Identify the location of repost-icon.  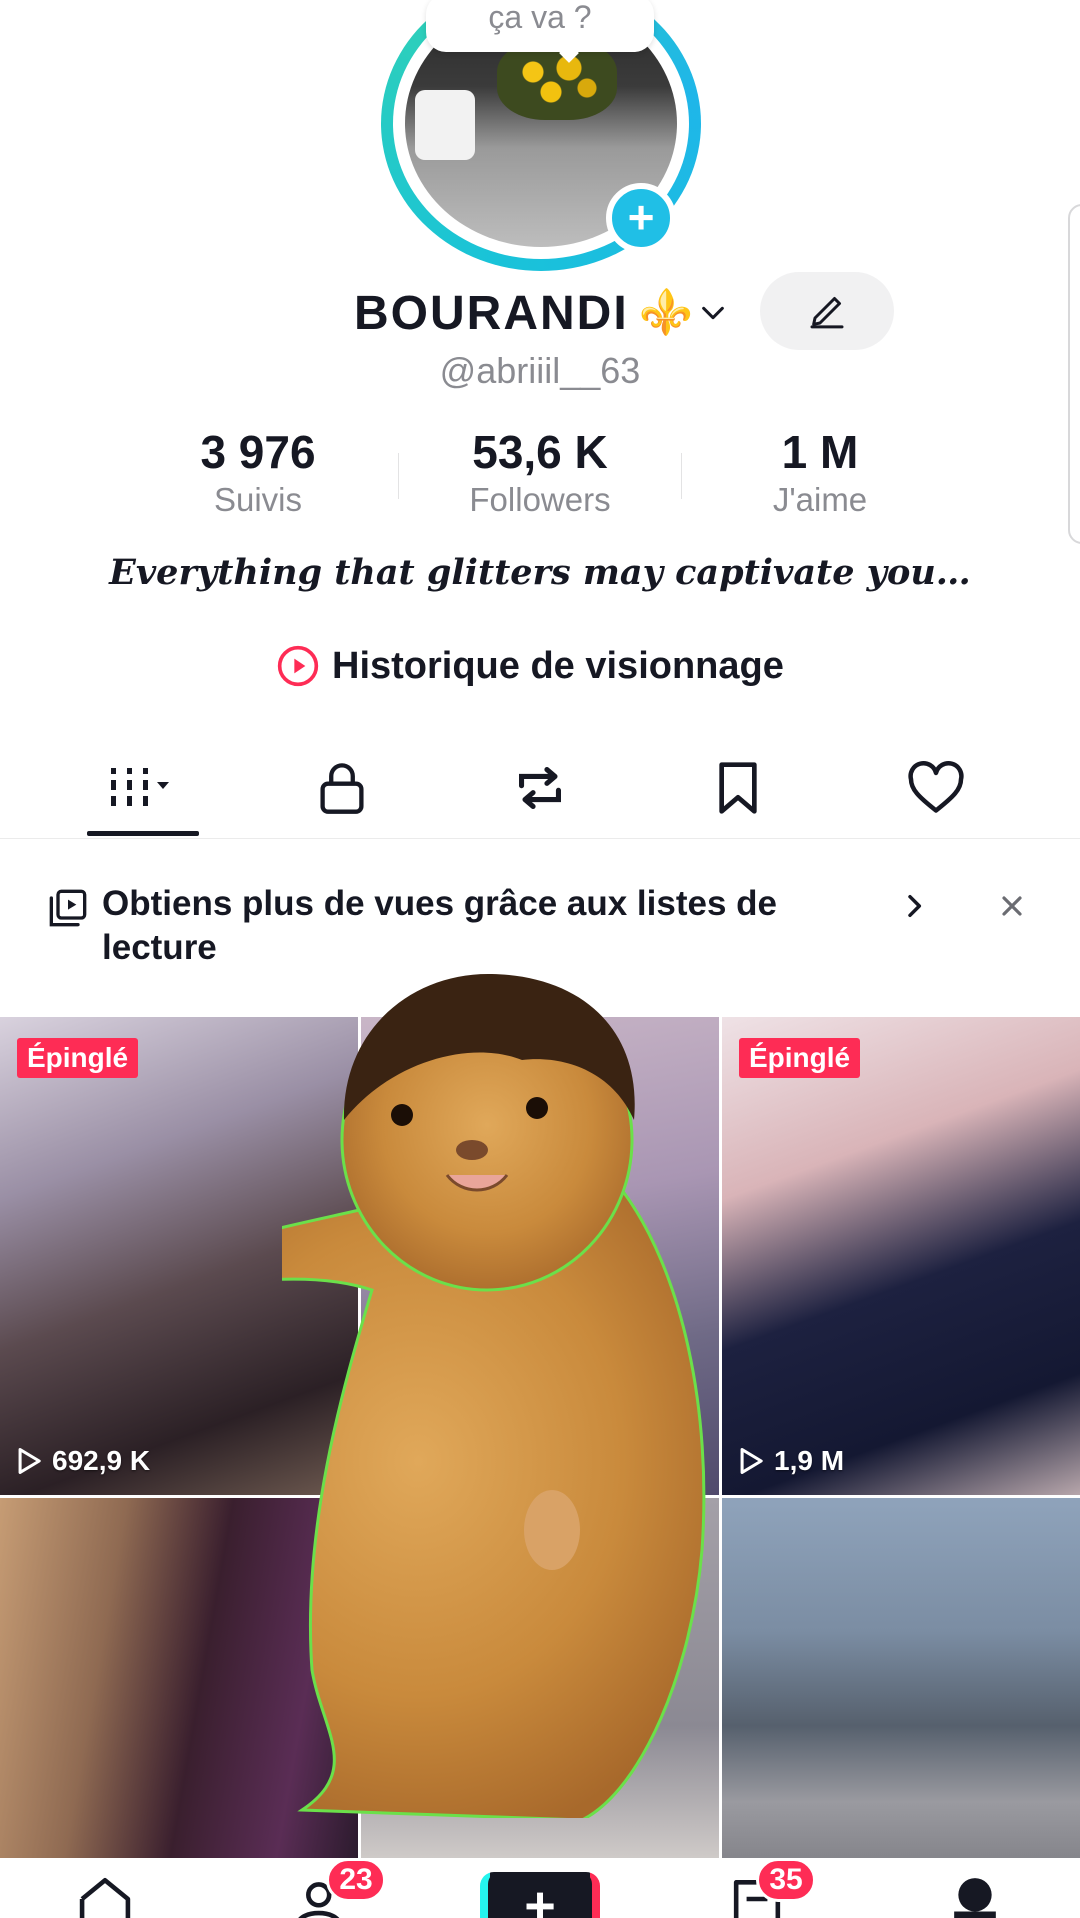
(540, 788).